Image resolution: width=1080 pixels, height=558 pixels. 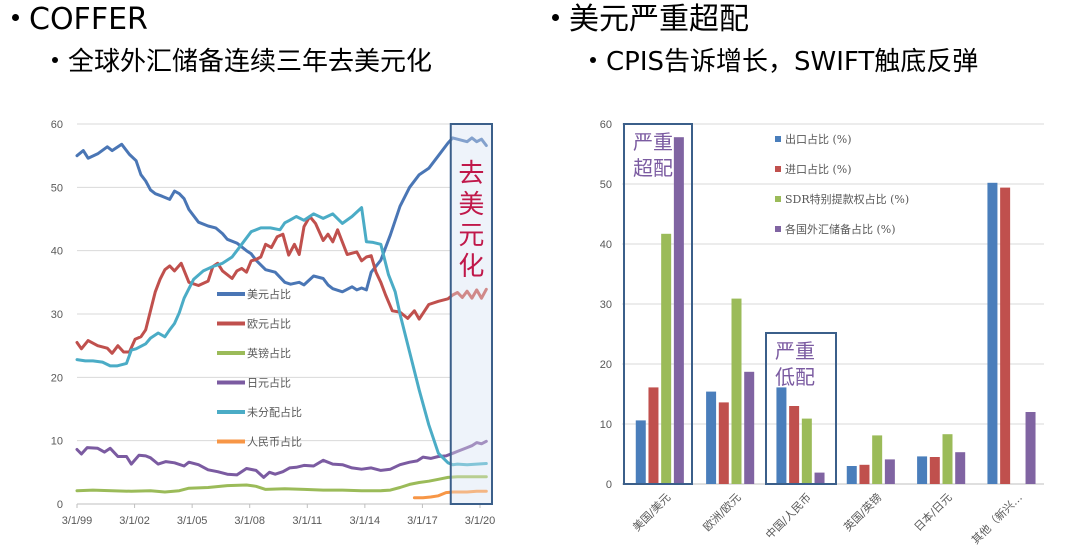 What do you see at coordinates (471, 236) in the screenshot?
I see `annotation-char: 元` at bounding box center [471, 236].